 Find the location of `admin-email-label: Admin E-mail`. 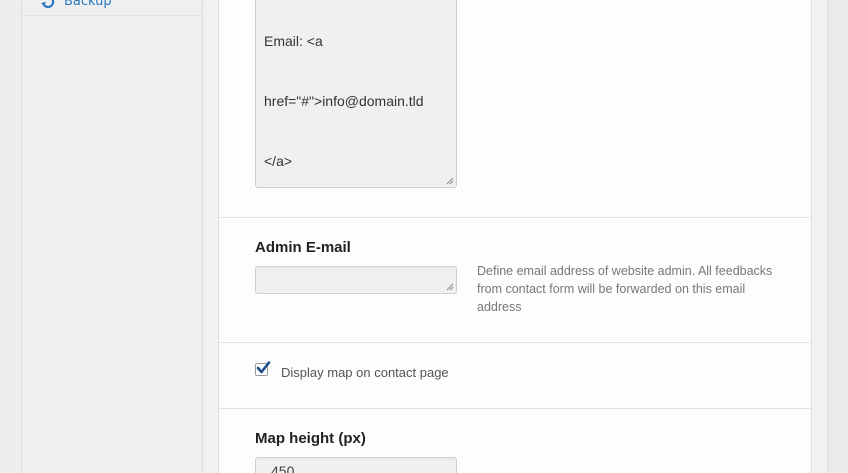

admin-email-label: Admin E-mail is located at coordinates (303, 247).